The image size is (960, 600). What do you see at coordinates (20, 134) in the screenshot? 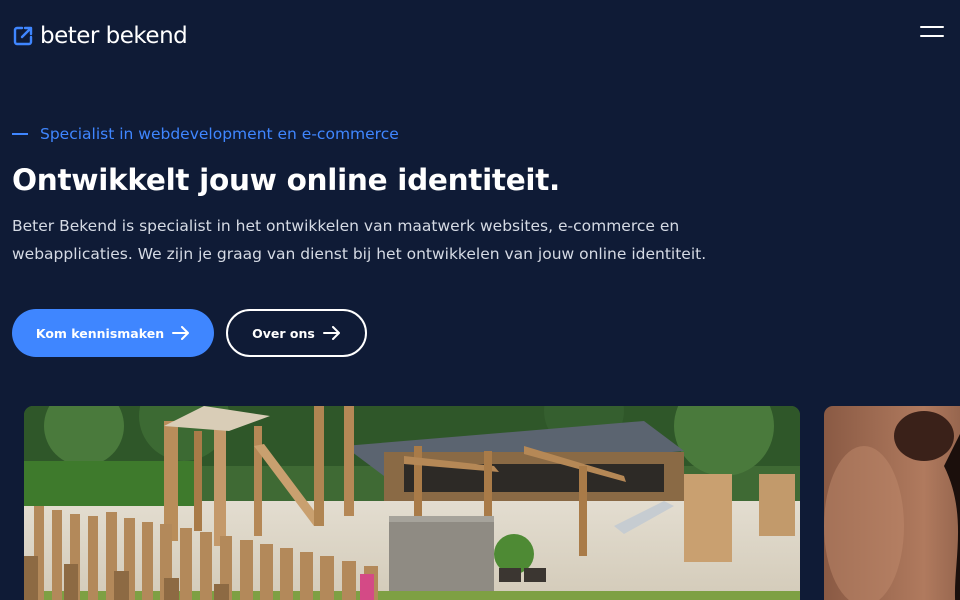
I see `eyebrow-dash` at bounding box center [20, 134].